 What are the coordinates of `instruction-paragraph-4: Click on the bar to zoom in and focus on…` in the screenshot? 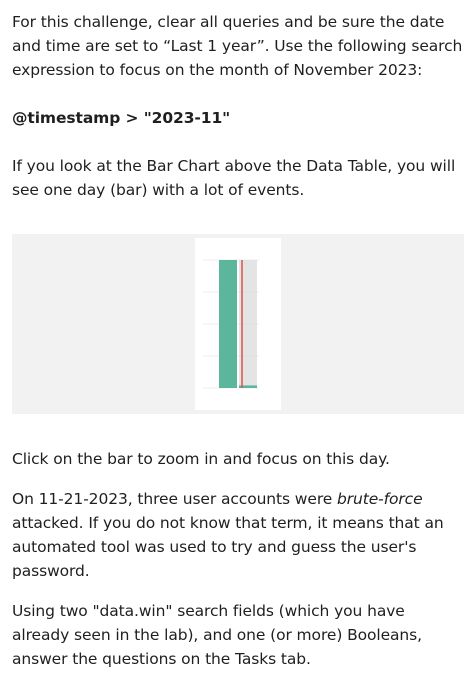 It's located at (201, 459).